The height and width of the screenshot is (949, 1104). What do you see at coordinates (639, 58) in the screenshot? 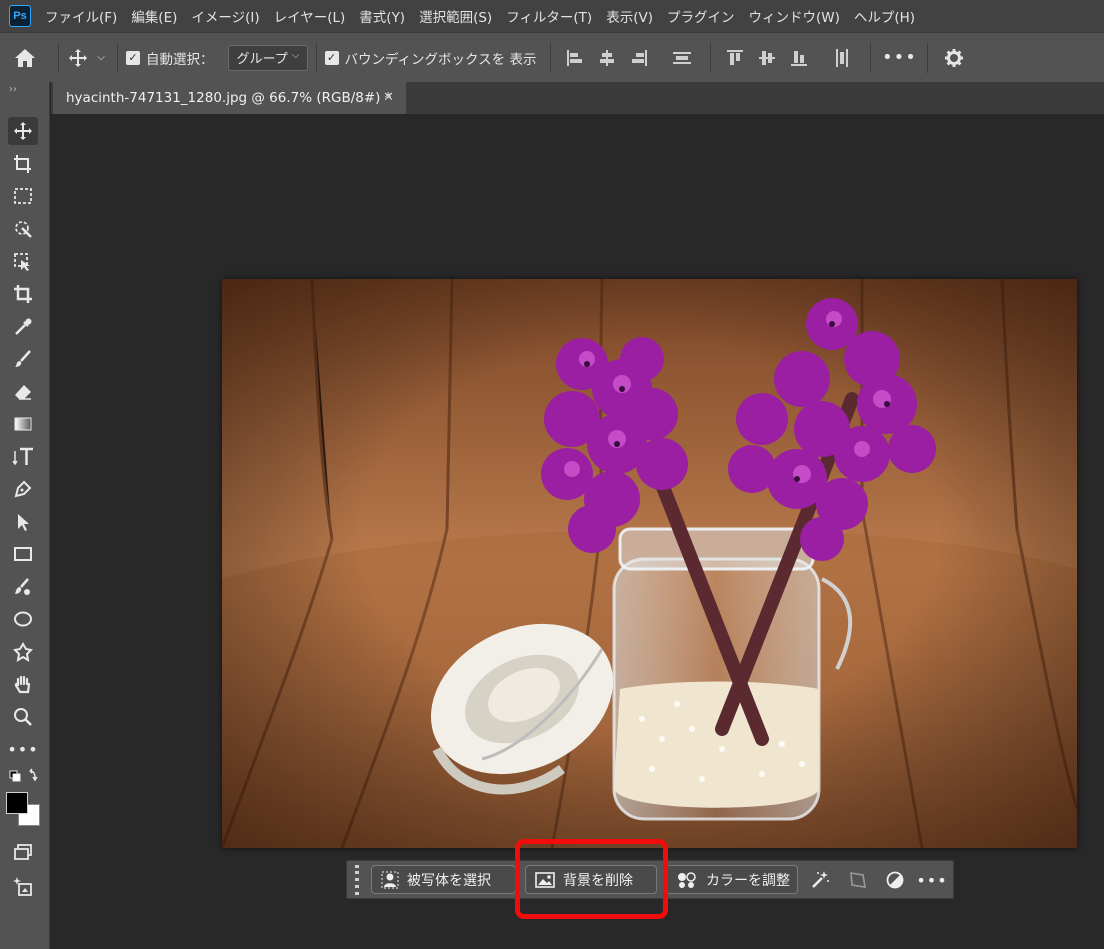
I see `align-right-icon` at bounding box center [639, 58].